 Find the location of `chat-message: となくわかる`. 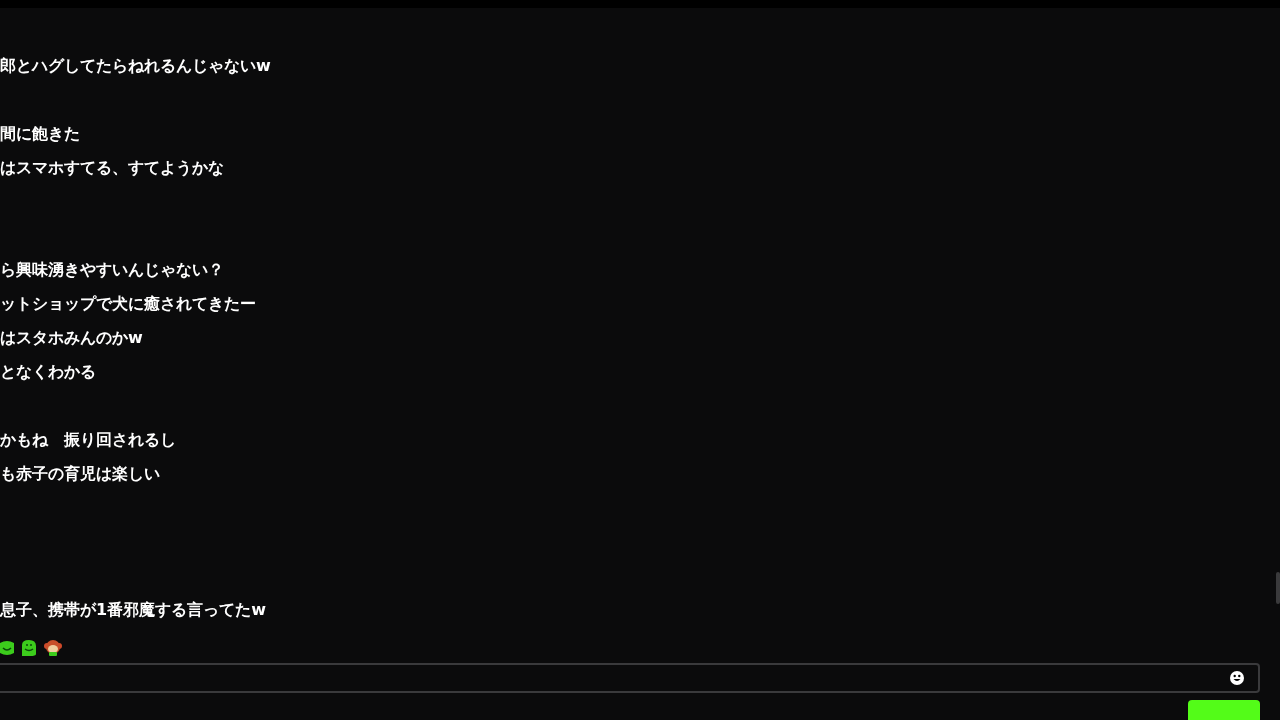

chat-message: となくわかる is located at coordinates (48, 372).